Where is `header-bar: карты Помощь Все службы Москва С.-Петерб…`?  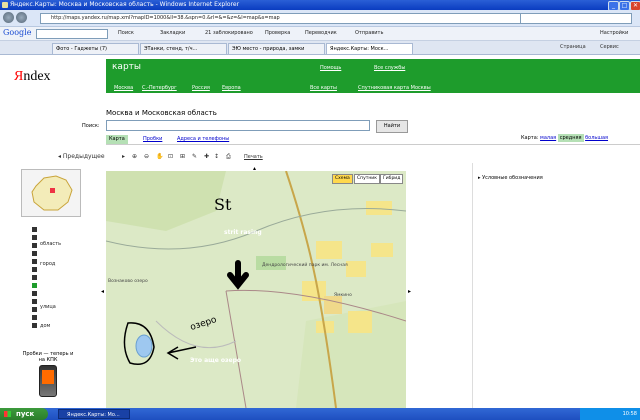
header-bar: карты Помощь Все службы Москва С.-Петерб… is located at coordinates (373, 76).